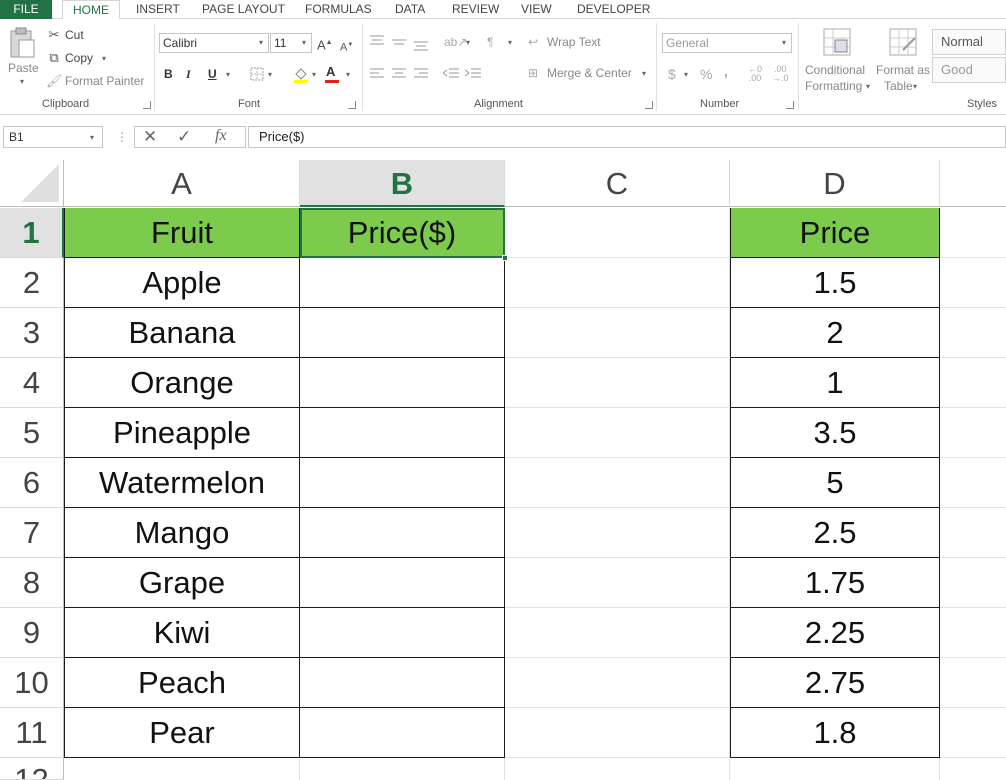  What do you see at coordinates (617, 233) in the screenshot?
I see `cell-c1` at bounding box center [617, 233].